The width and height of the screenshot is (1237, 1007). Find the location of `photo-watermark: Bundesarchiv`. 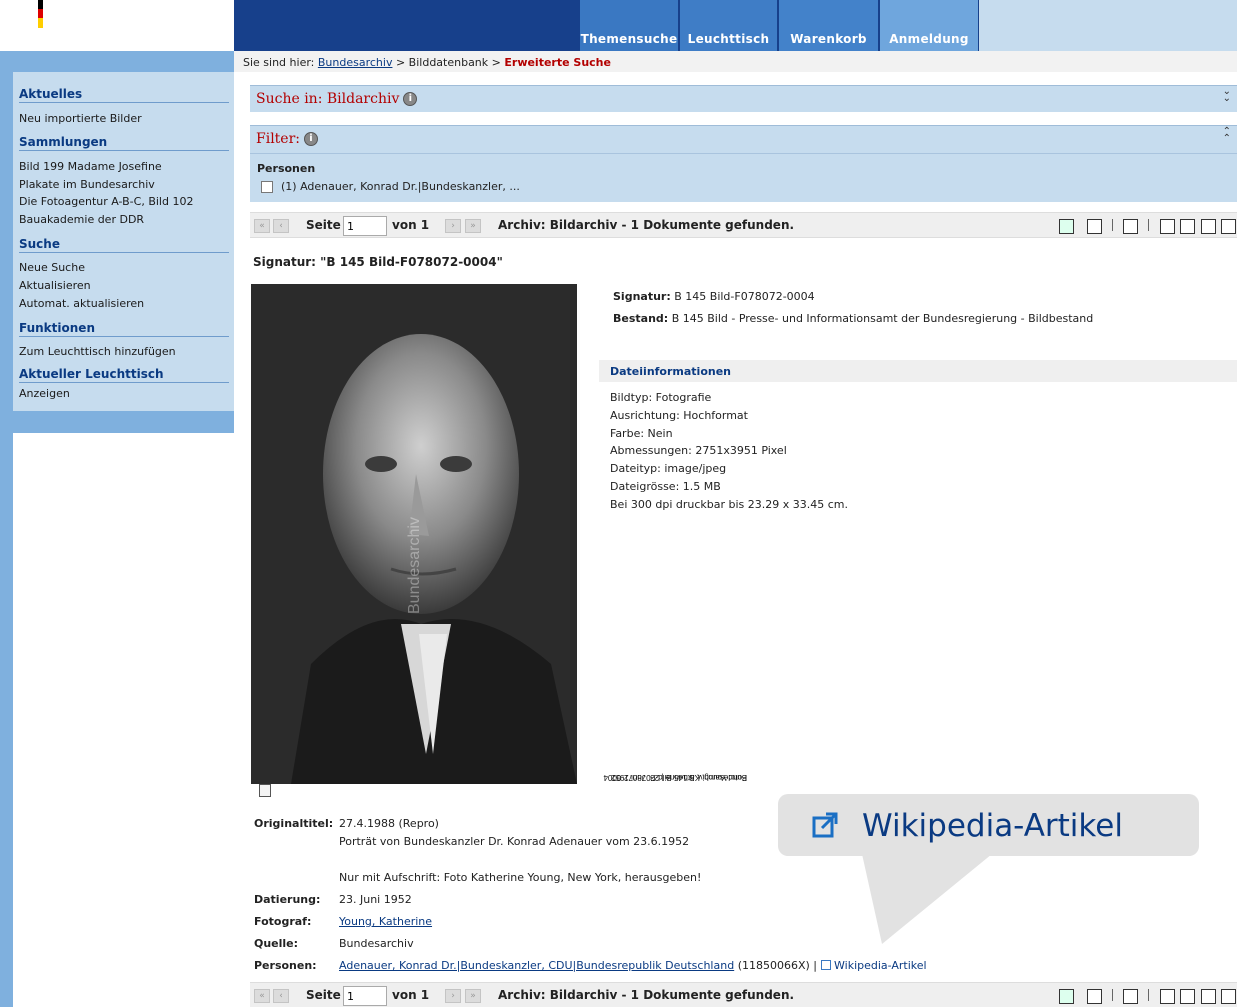

photo-watermark: Bundesarchiv is located at coordinates (414, 565).